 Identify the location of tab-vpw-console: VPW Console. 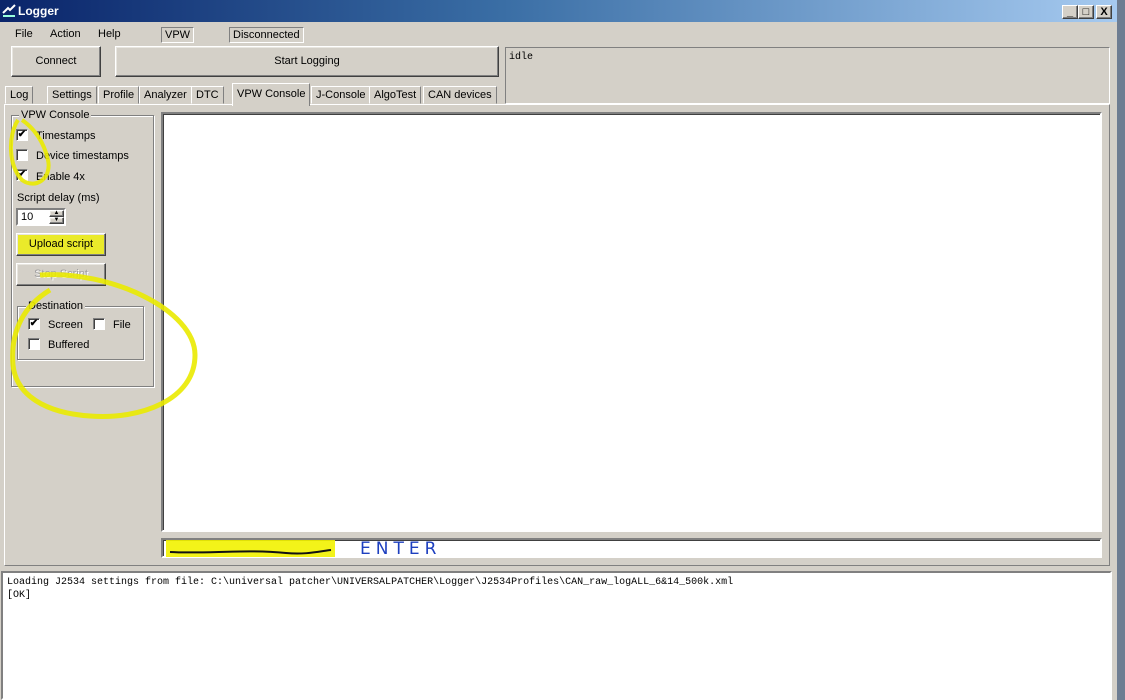
(271, 94).